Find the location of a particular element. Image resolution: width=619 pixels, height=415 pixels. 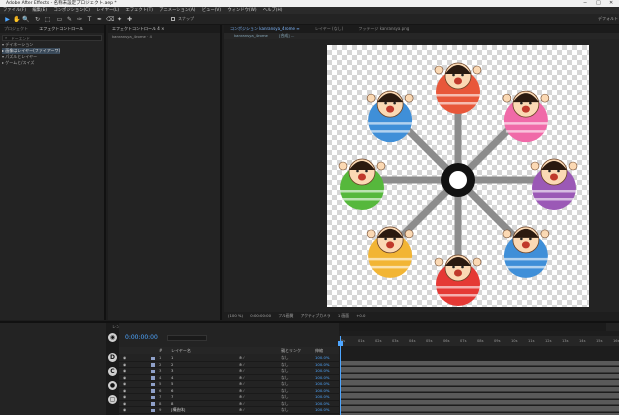

viewer-timecode: 0:00:00:00 is located at coordinates (260, 315).